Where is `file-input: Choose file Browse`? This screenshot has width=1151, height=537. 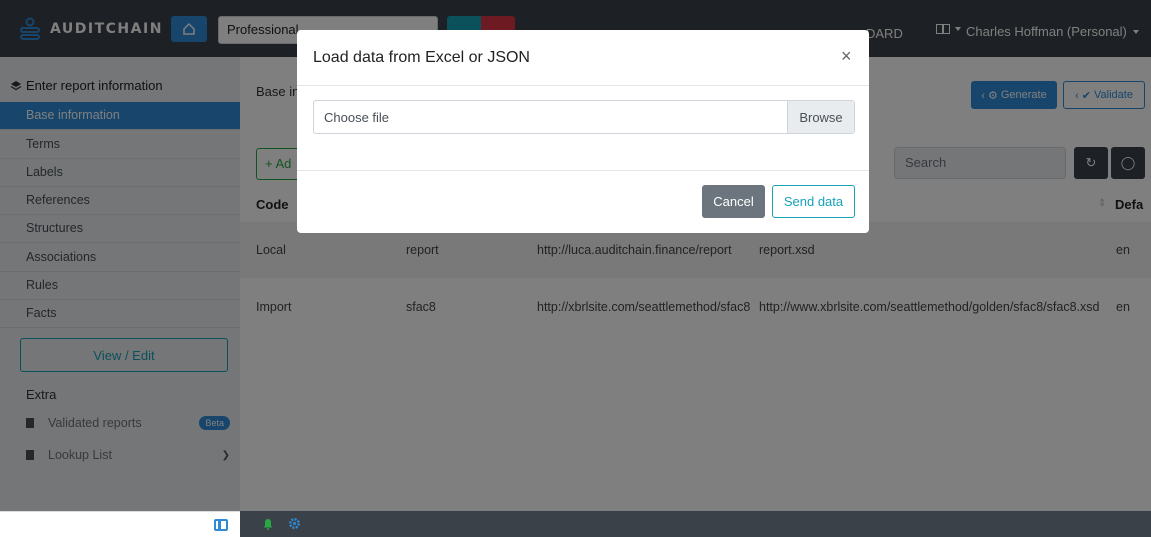 file-input: Choose file Browse is located at coordinates (584, 117).